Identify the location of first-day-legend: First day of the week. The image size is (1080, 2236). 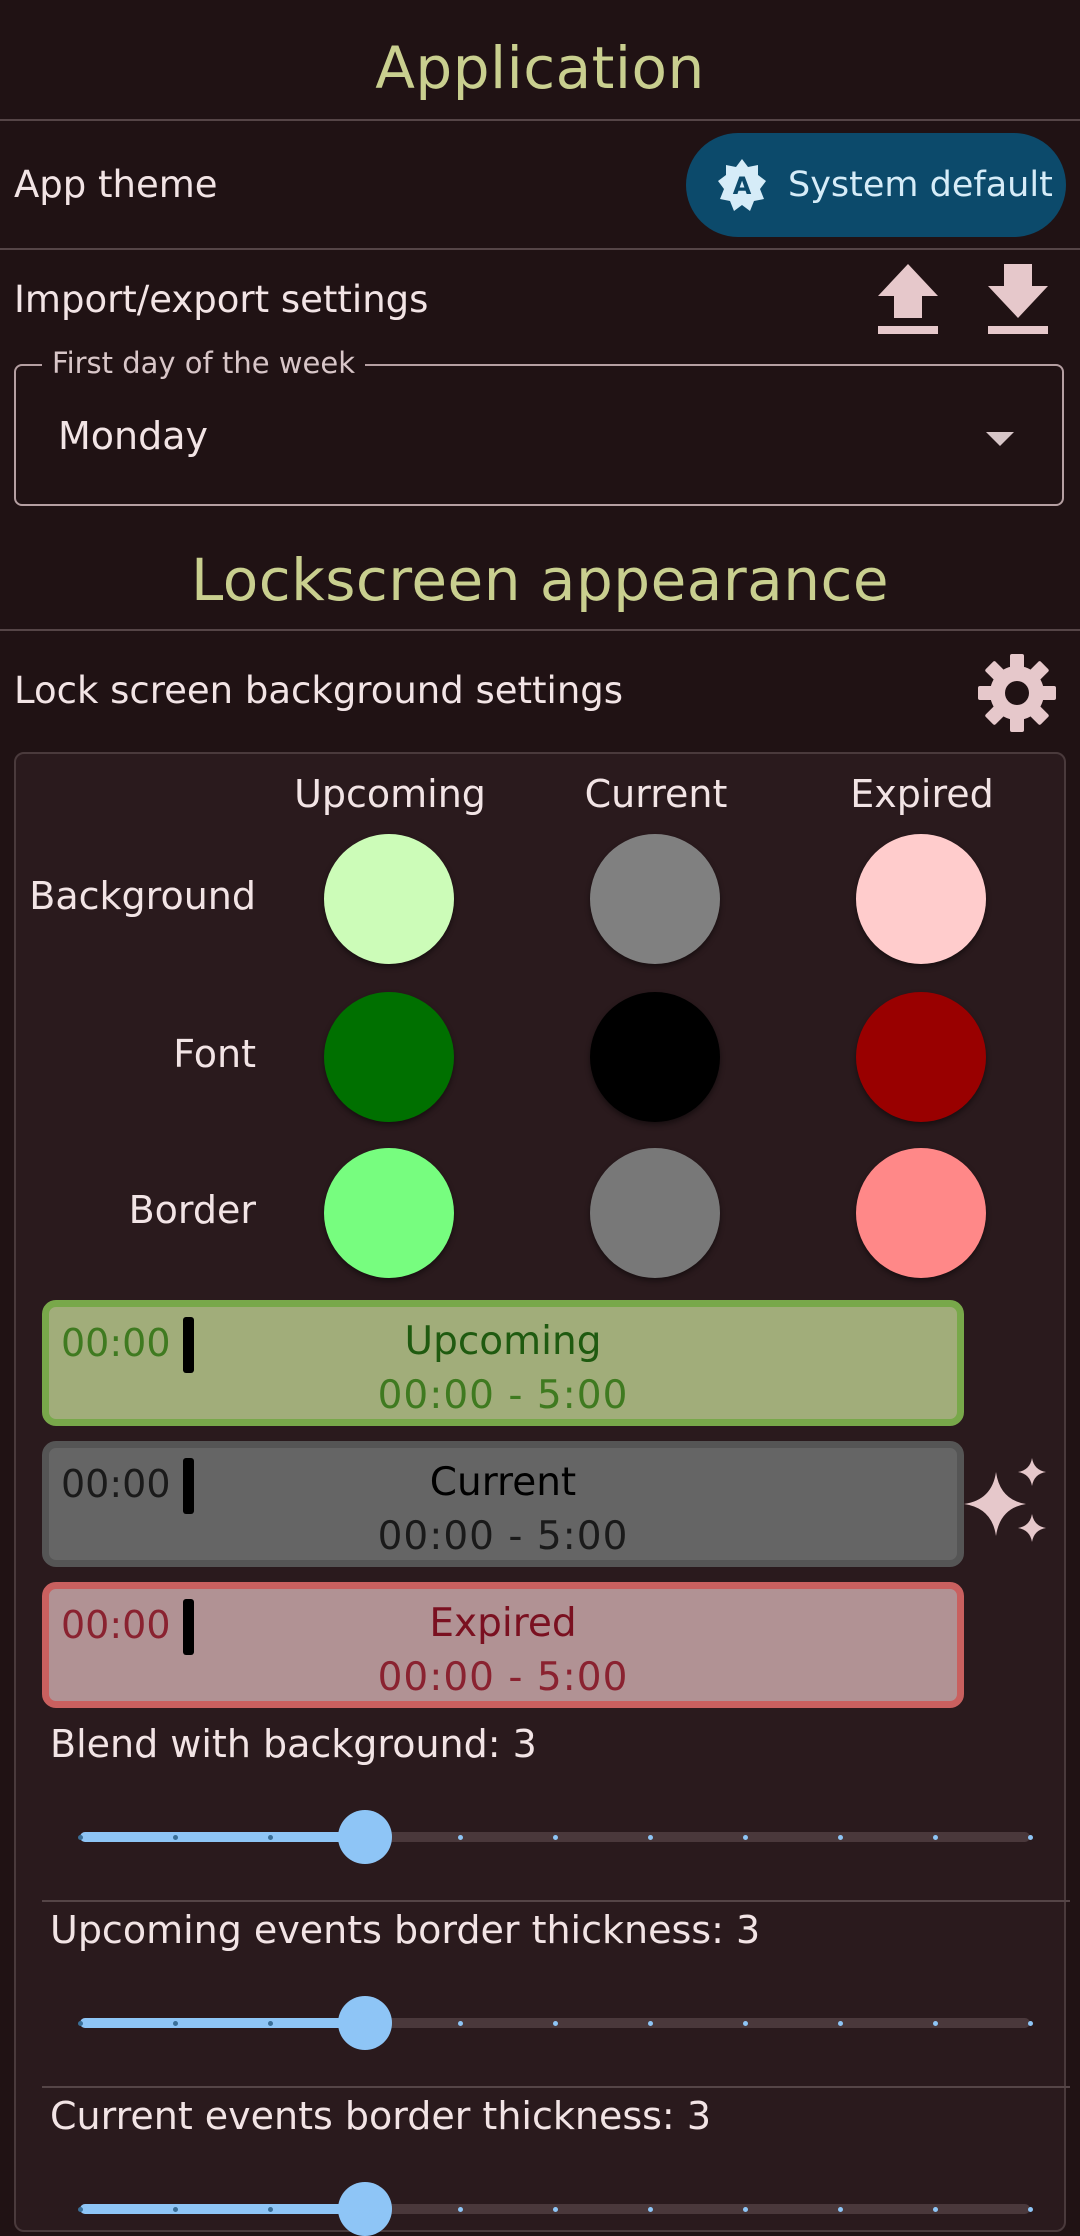
(203, 363).